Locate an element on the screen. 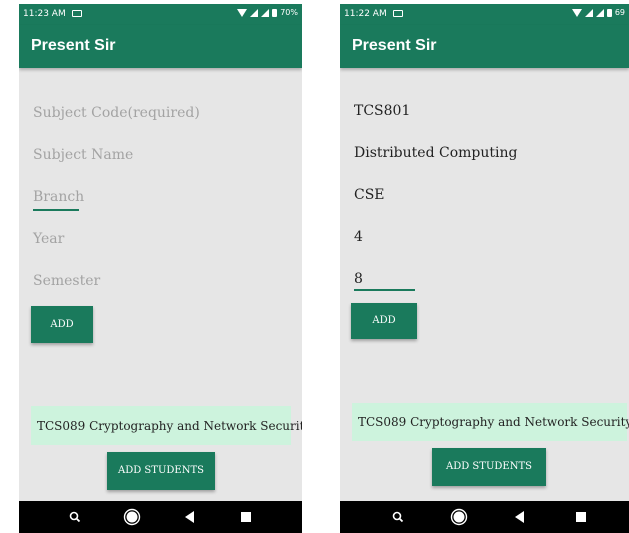  semester-input: Semester is located at coordinates (66, 281).